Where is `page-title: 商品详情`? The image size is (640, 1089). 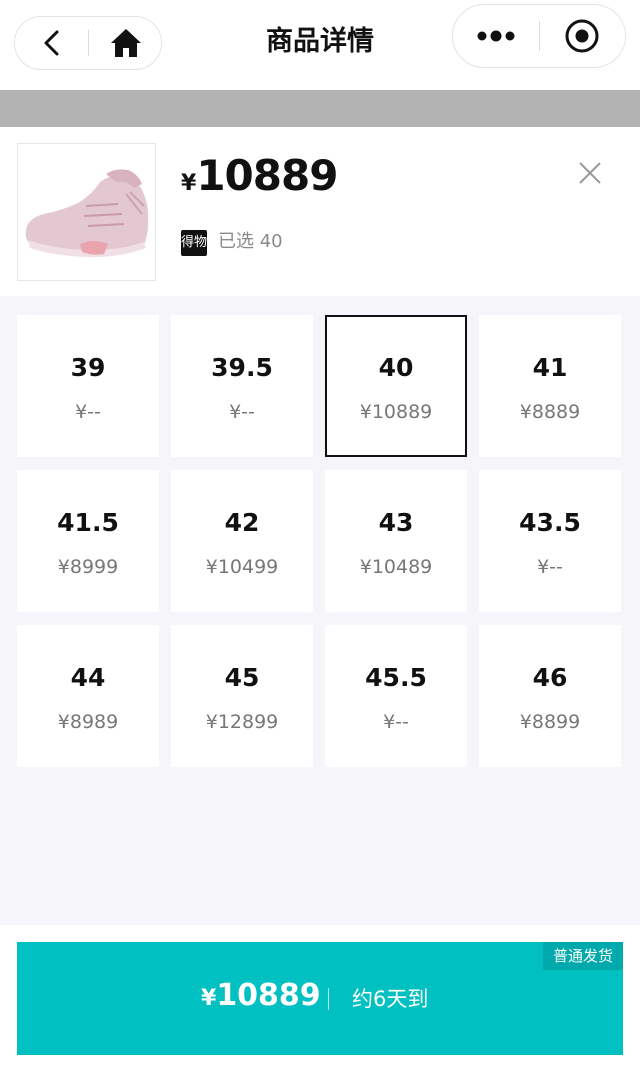
page-title: 商品详情 is located at coordinates (320, 41).